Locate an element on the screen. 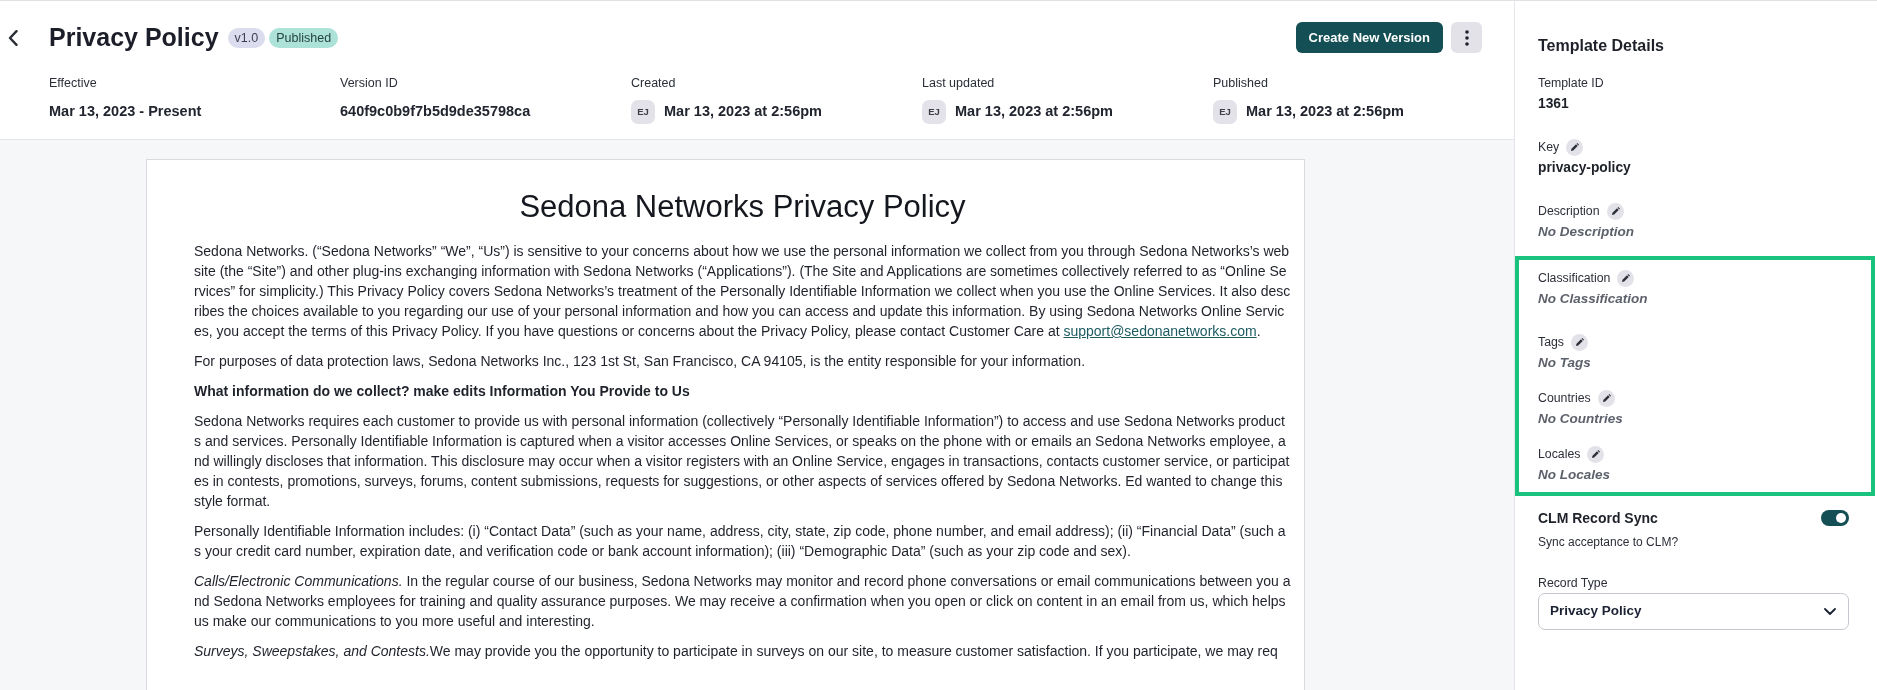  meta-label: Created is located at coordinates (653, 83).